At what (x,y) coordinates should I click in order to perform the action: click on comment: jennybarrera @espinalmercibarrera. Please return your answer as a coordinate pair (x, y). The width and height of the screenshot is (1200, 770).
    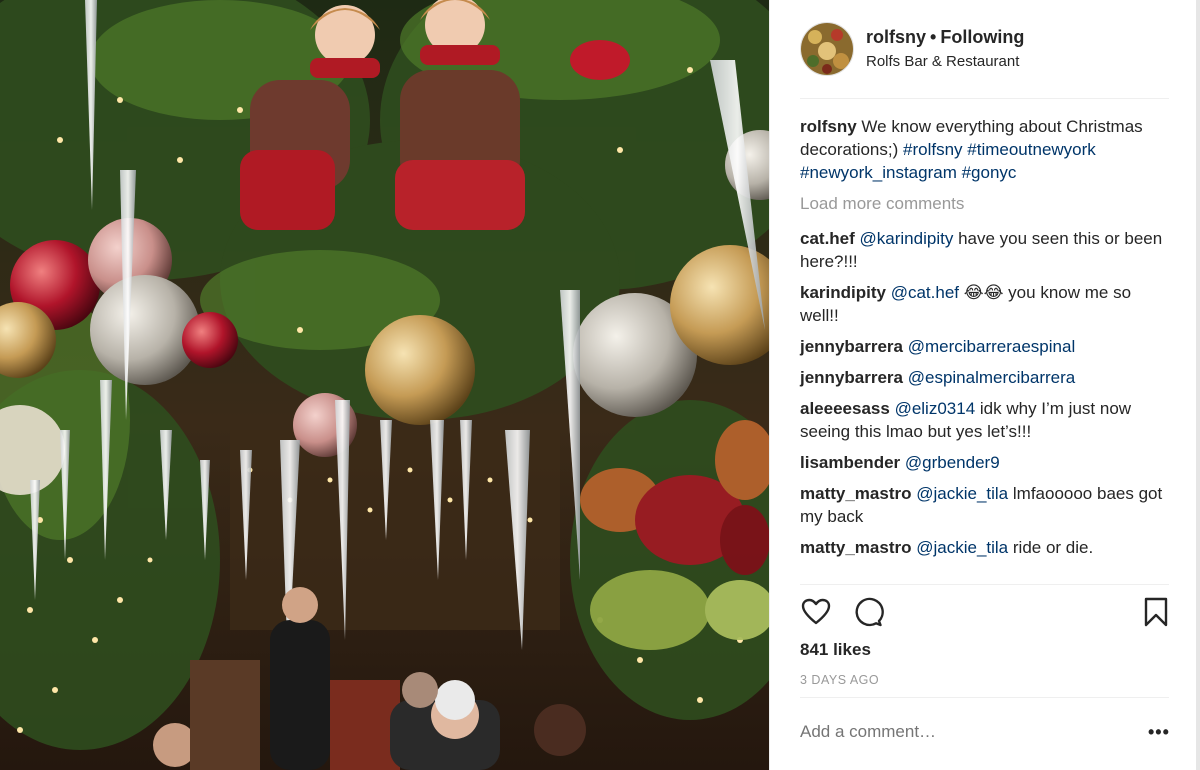
    Looking at the image, I should click on (986, 377).